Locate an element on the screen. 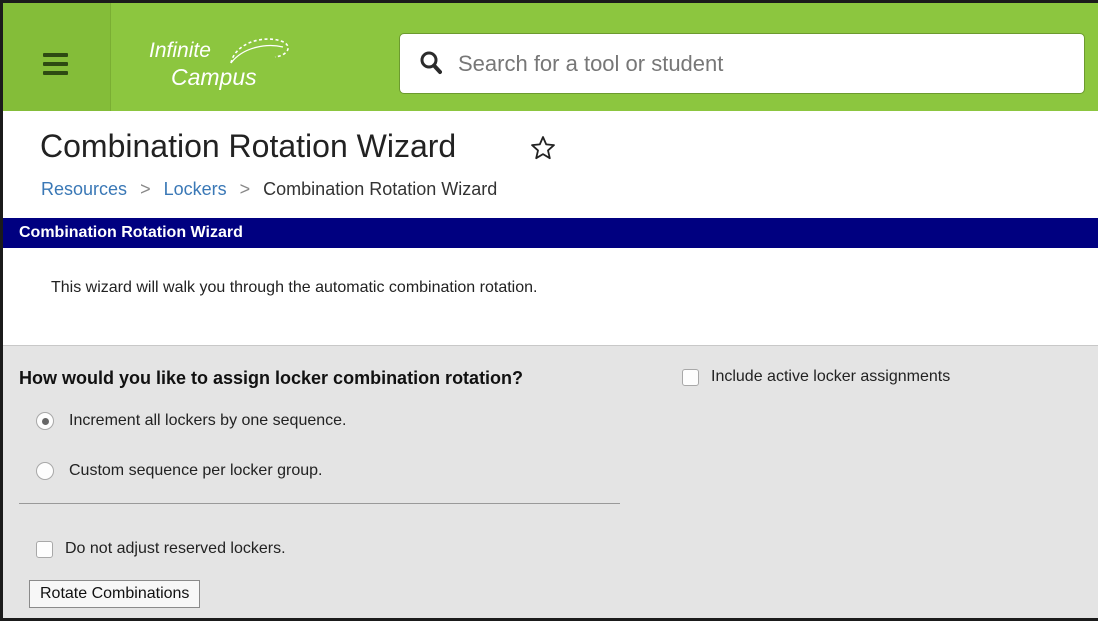  section-header: Combination Rotation Wizard is located at coordinates (550, 233).